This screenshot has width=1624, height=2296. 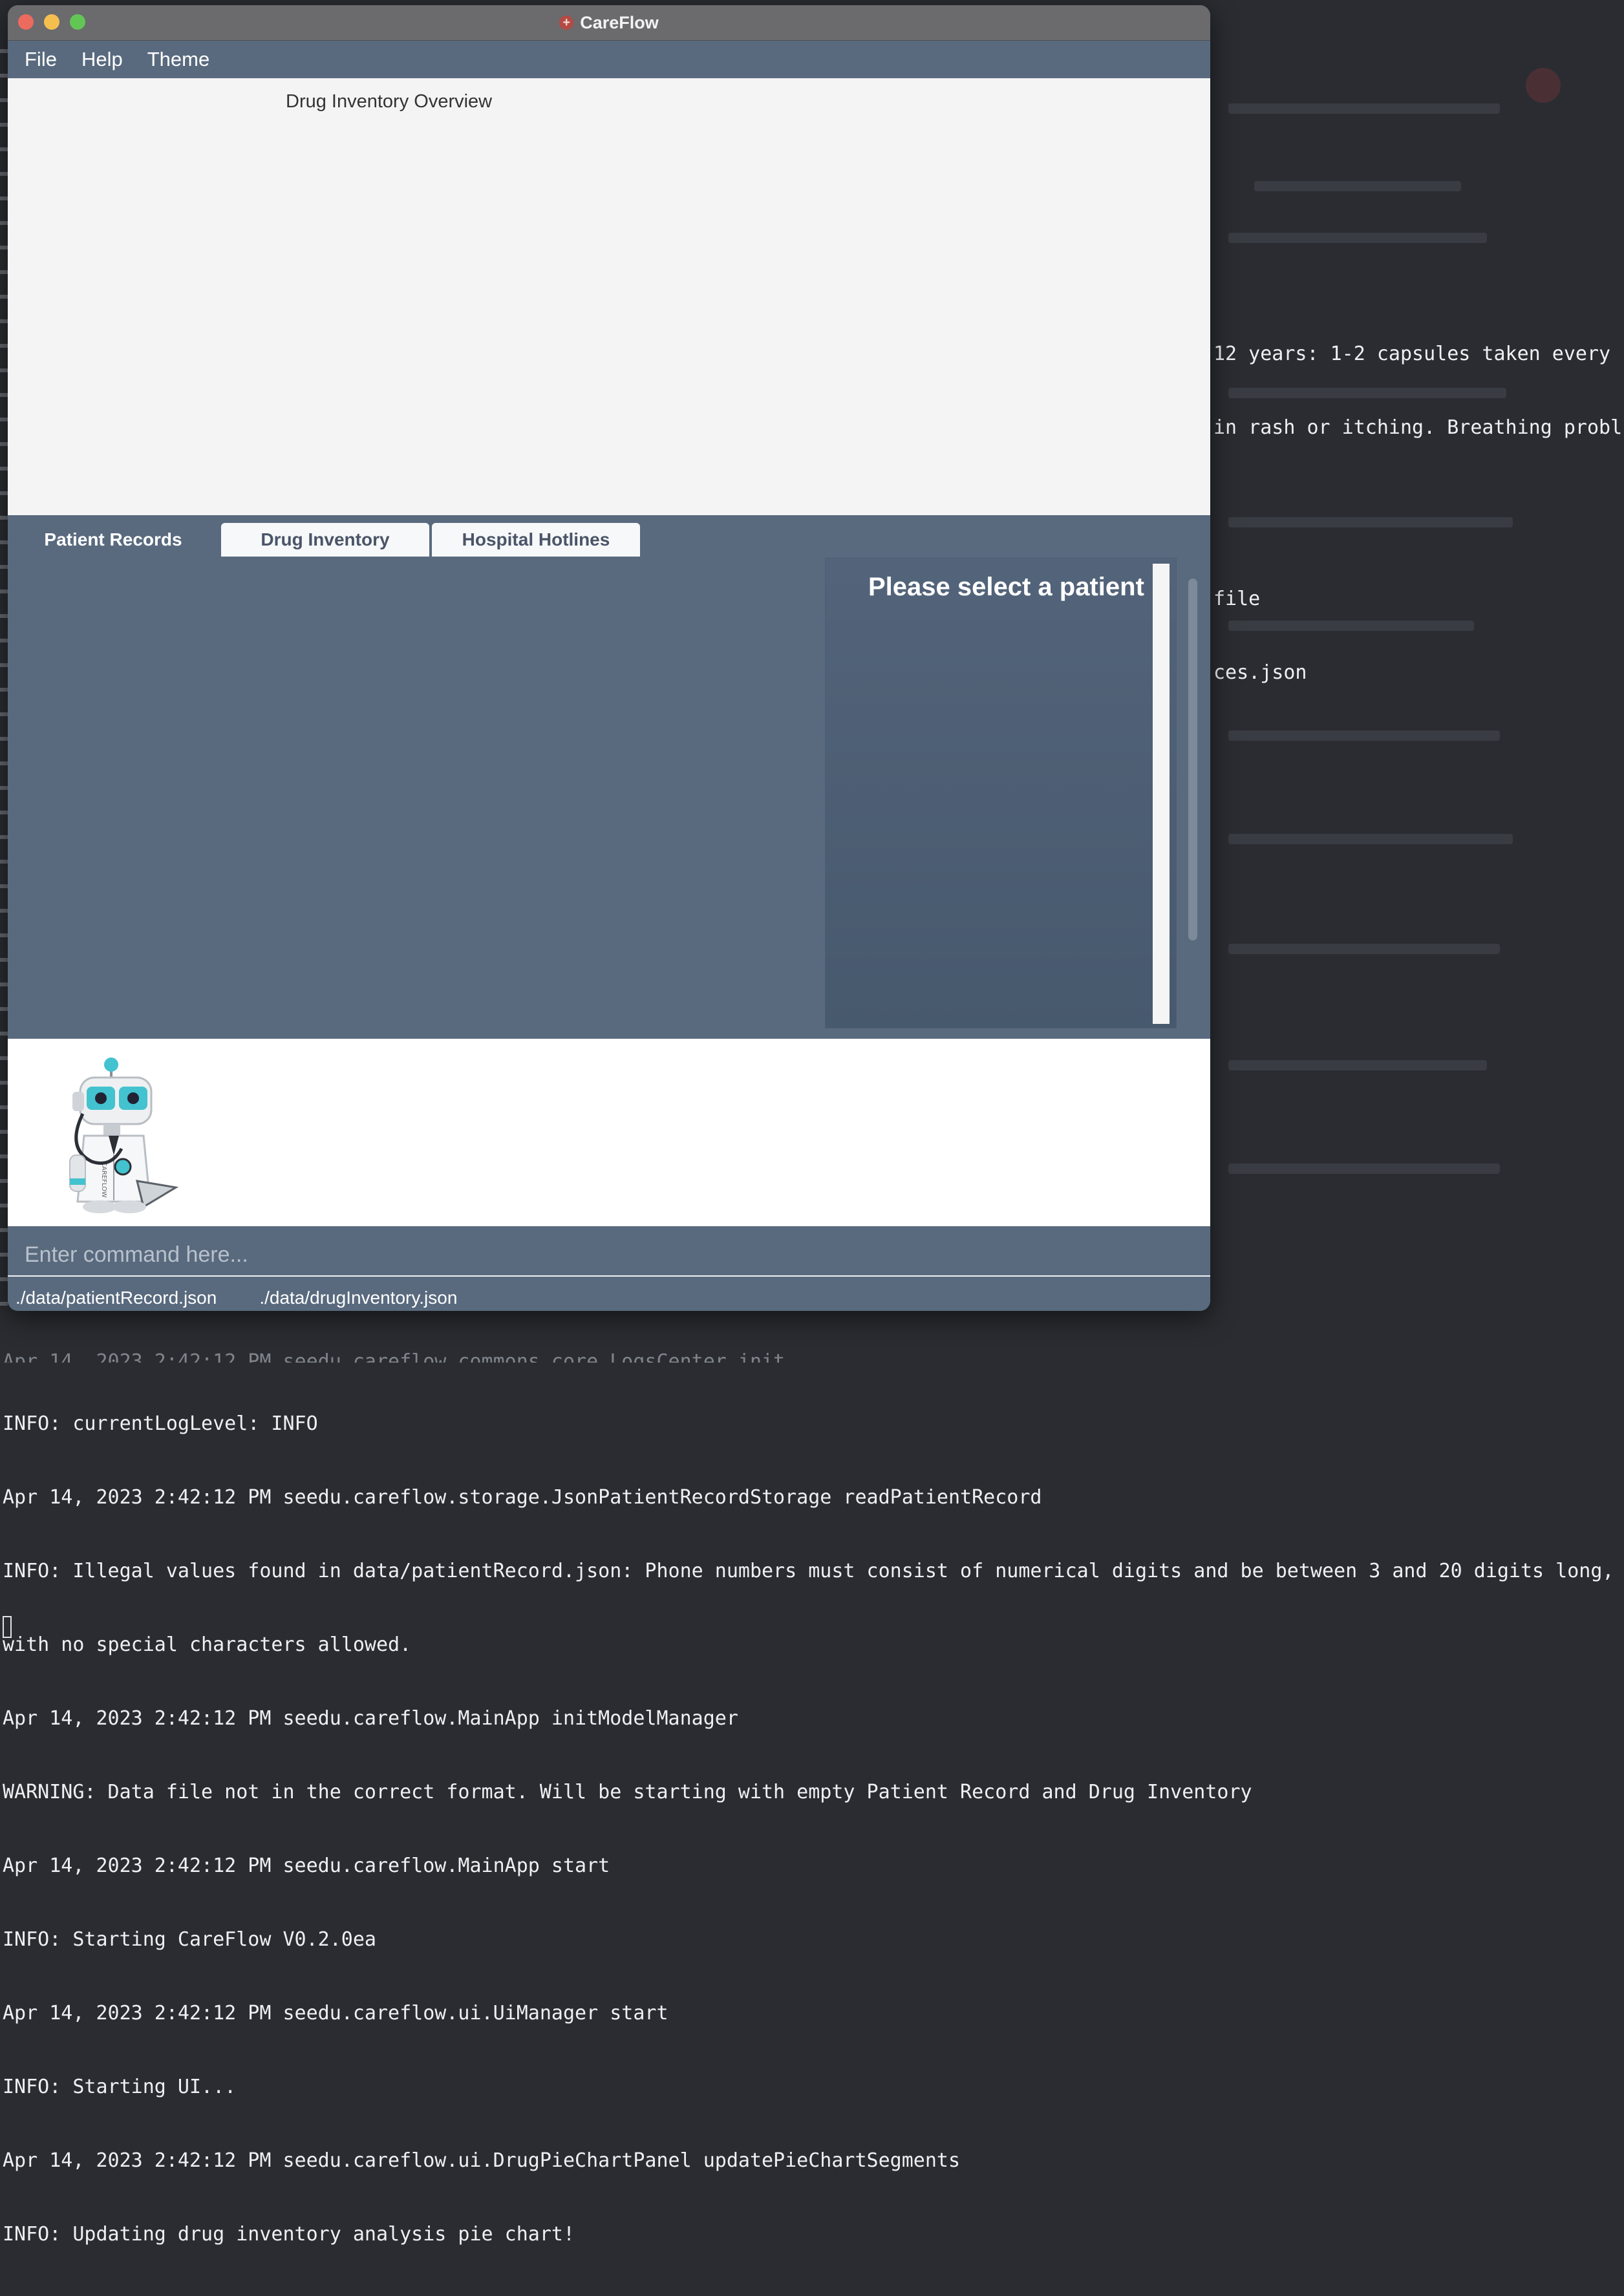 What do you see at coordinates (102, 59) in the screenshot?
I see `menu-help: Help` at bounding box center [102, 59].